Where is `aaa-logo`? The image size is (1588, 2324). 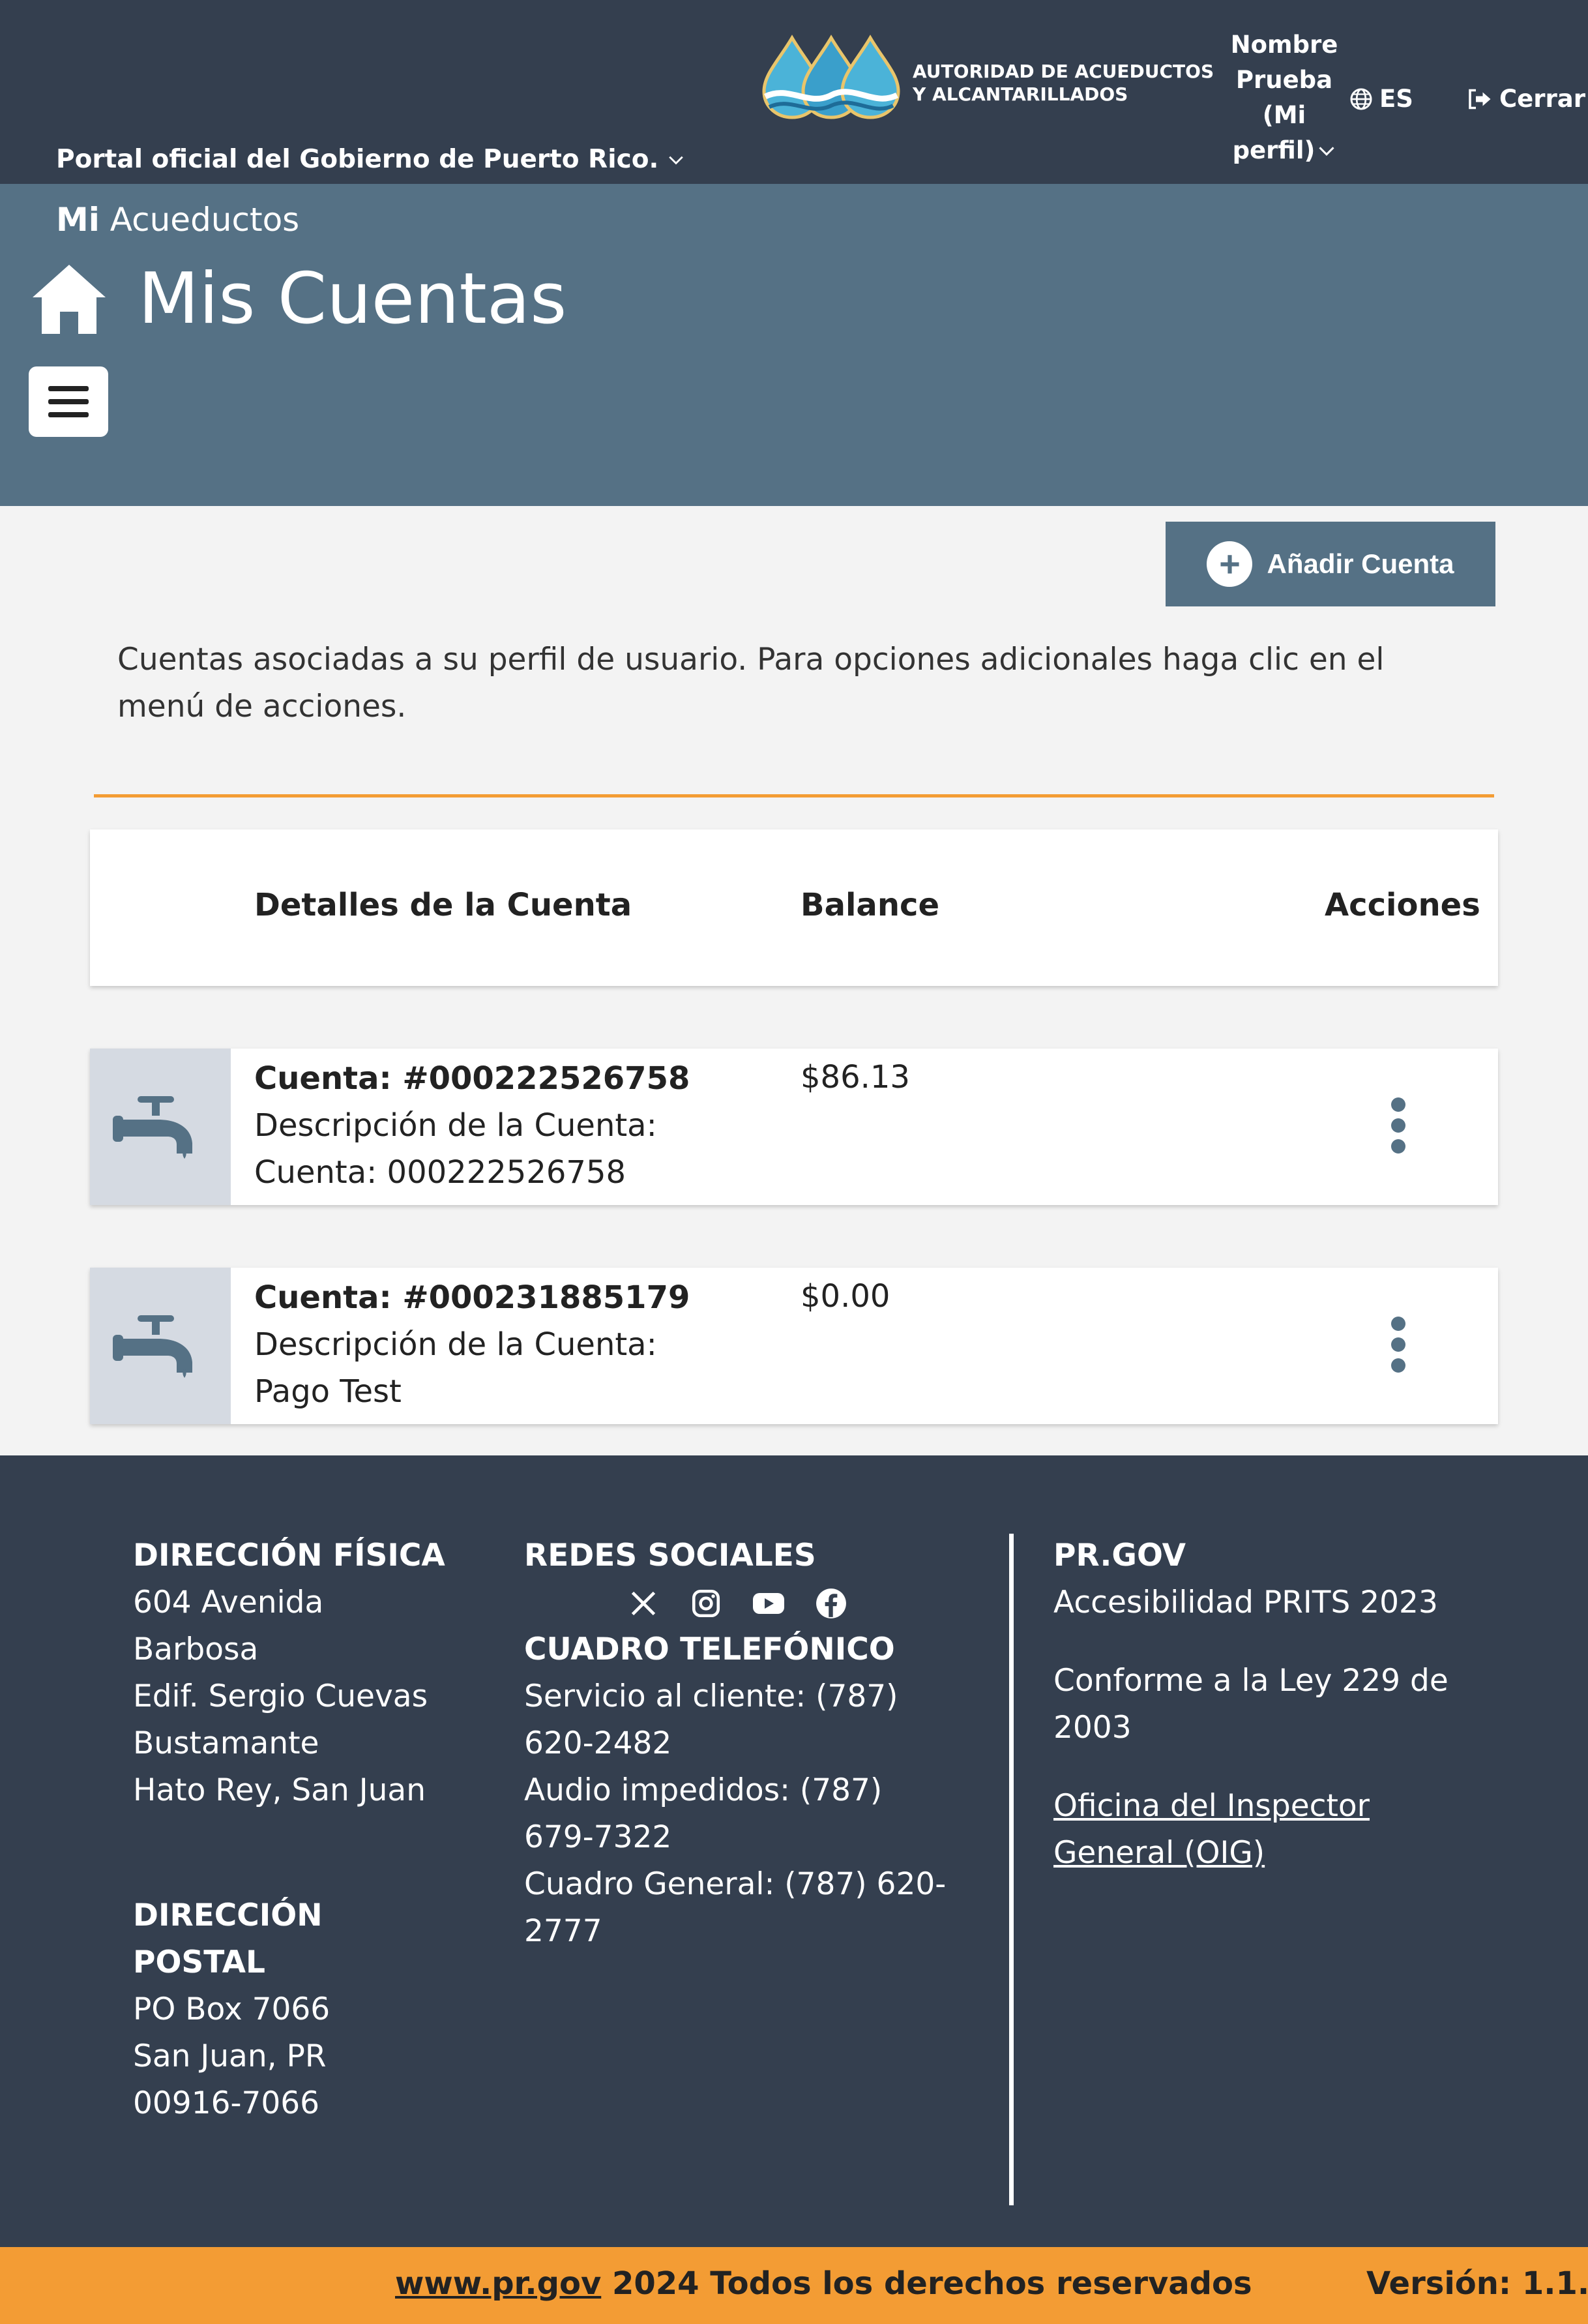 aaa-logo is located at coordinates (831, 77).